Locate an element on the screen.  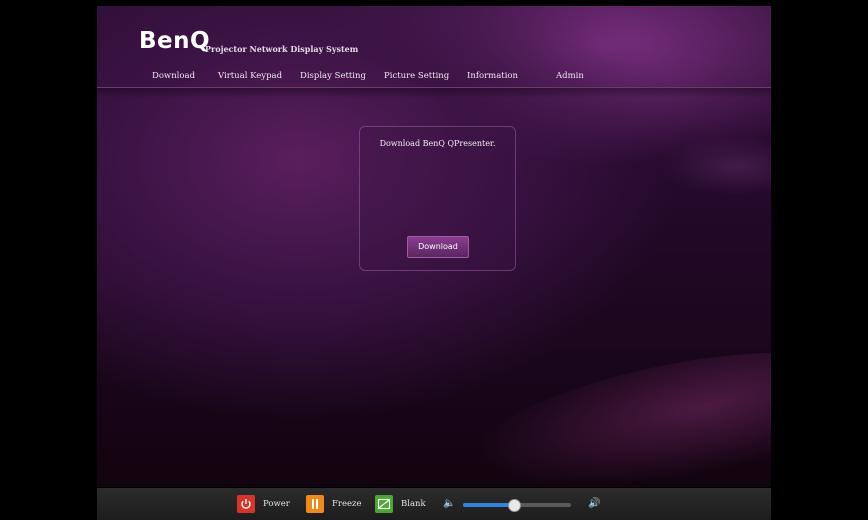
nav-admin: Admin is located at coordinates (570, 76).